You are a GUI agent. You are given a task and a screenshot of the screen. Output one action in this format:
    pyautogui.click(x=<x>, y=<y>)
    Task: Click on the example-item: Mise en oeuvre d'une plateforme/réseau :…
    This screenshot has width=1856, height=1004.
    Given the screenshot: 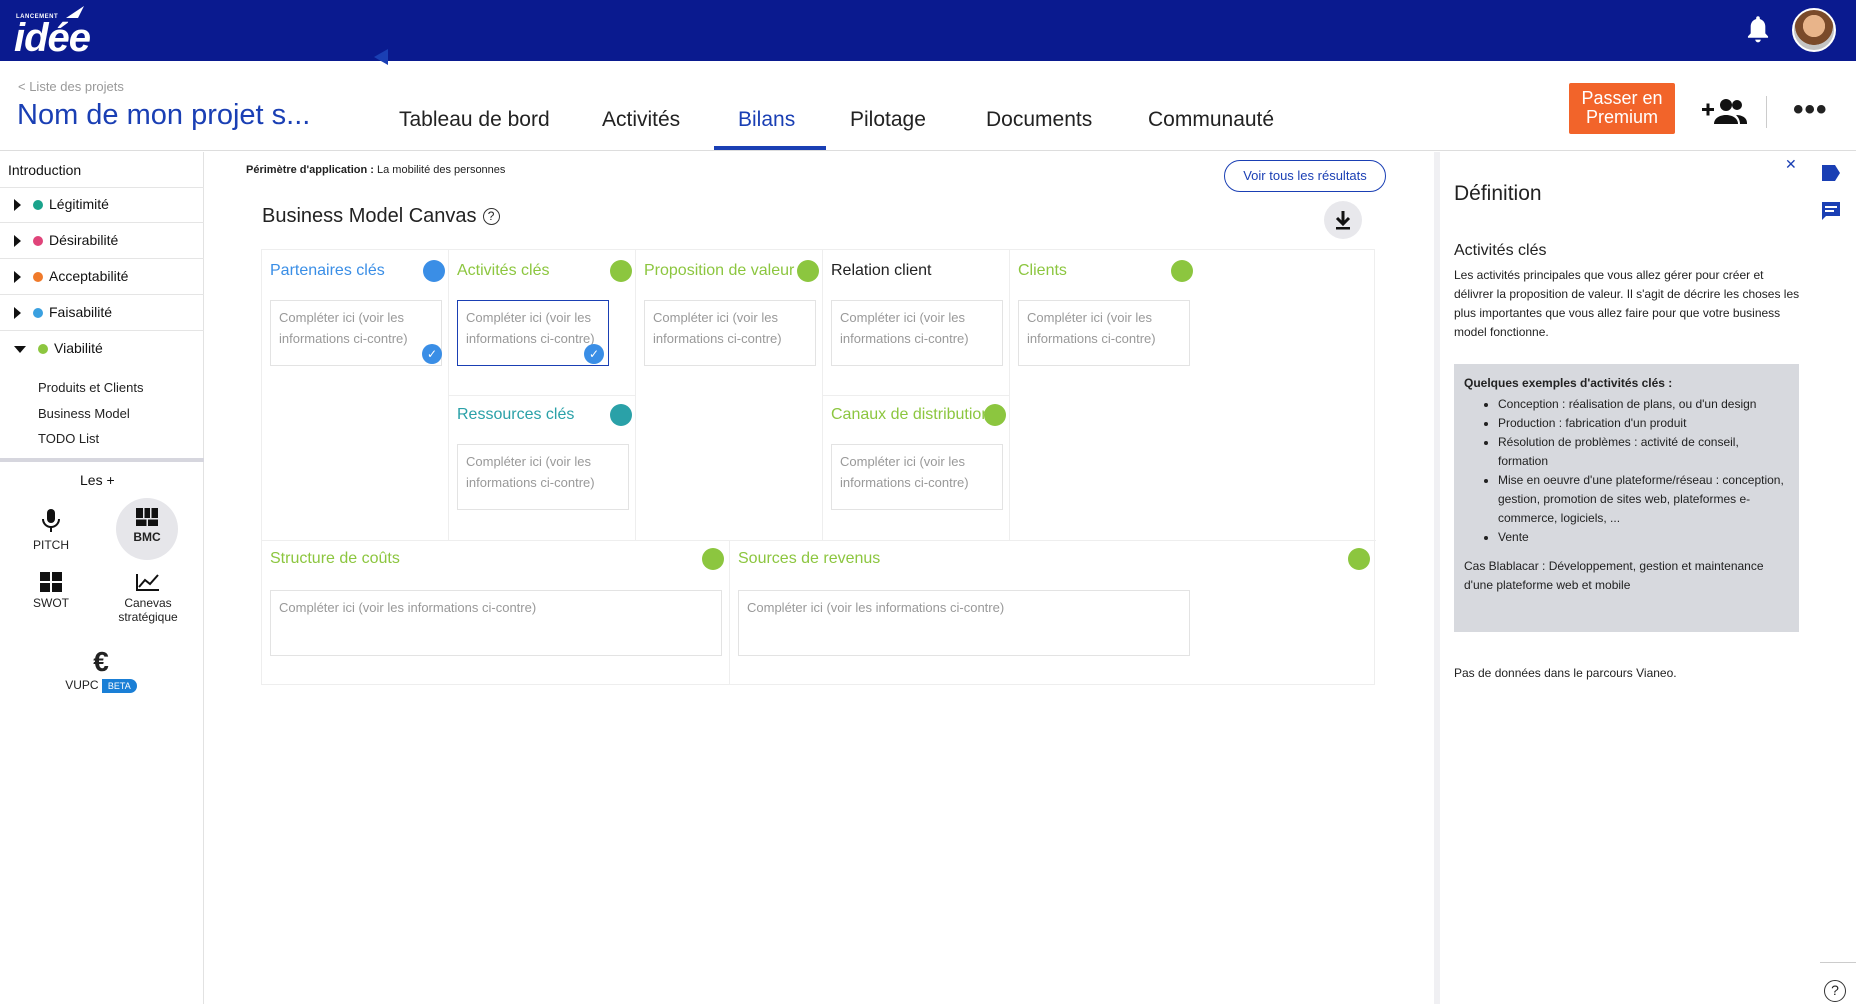 What is the action you would take?
    pyautogui.click(x=1643, y=499)
    